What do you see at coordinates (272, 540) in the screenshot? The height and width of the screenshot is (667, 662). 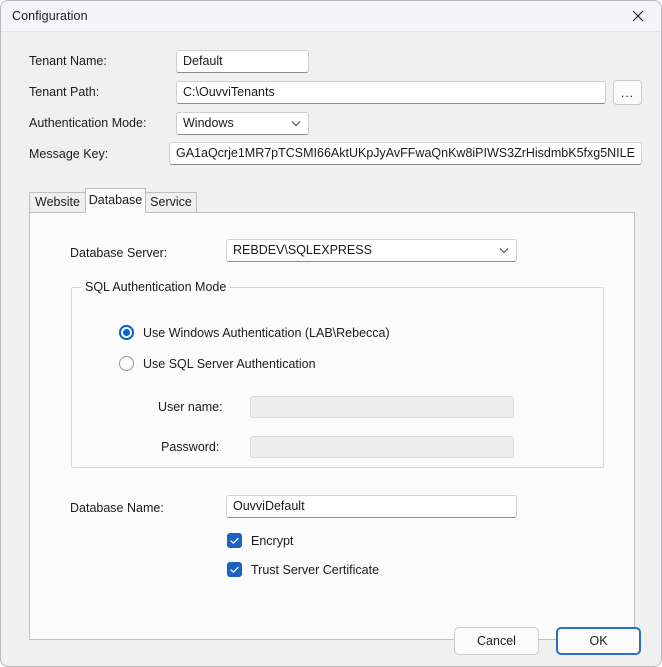 I see `check-label-encrypt: Encrypt` at bounding box center [272, 540].